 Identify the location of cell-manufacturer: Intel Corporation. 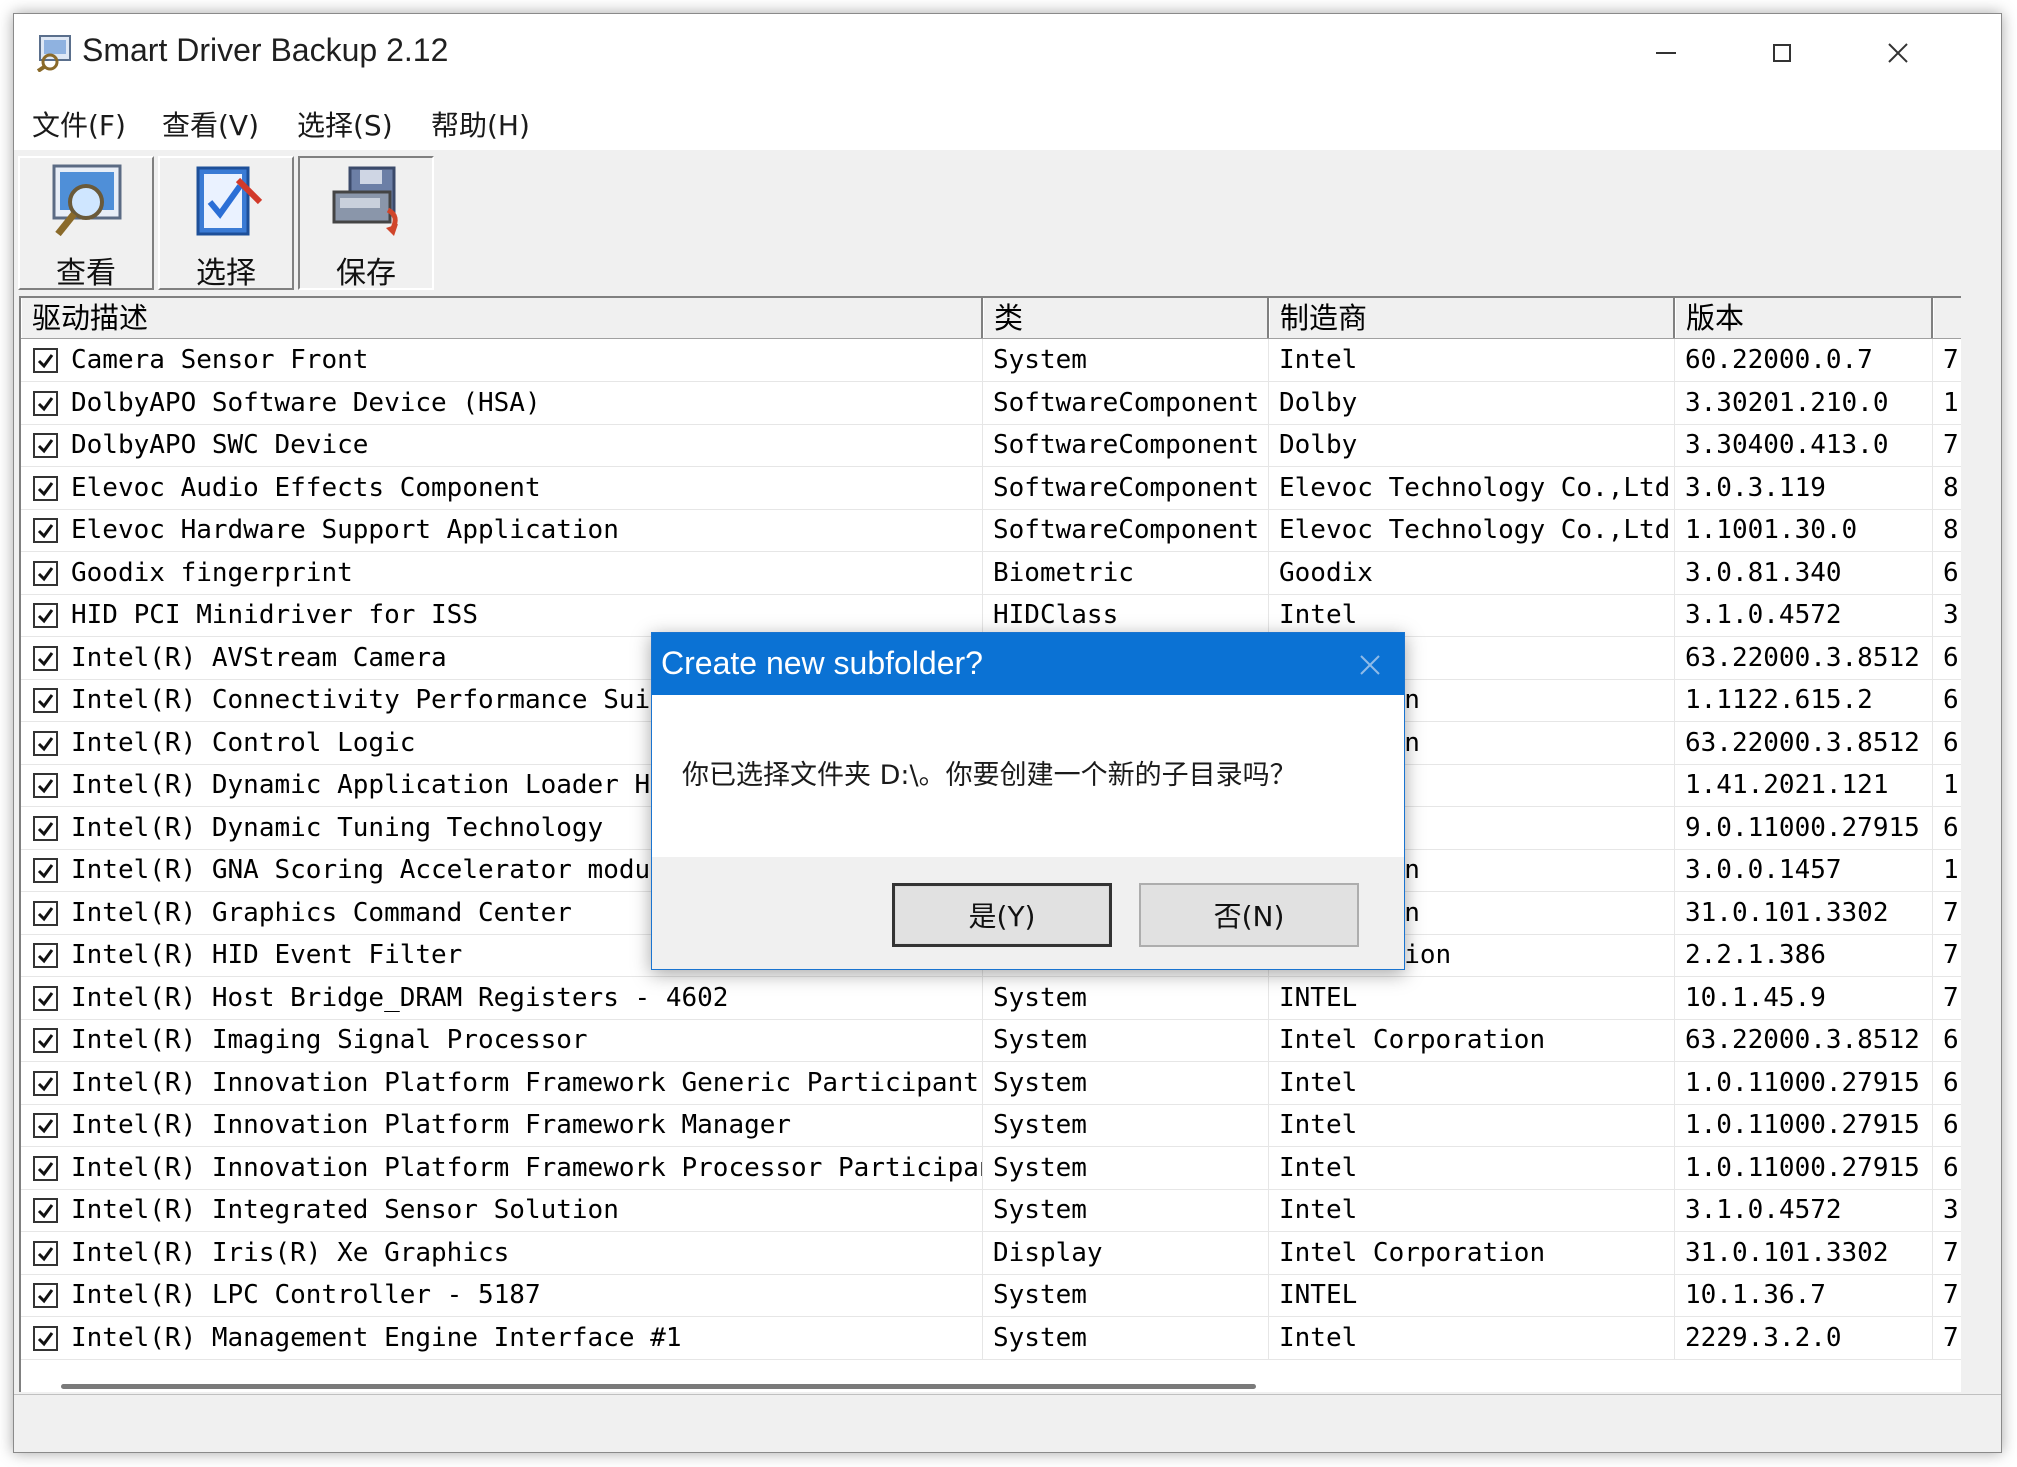
(1472, 1253).